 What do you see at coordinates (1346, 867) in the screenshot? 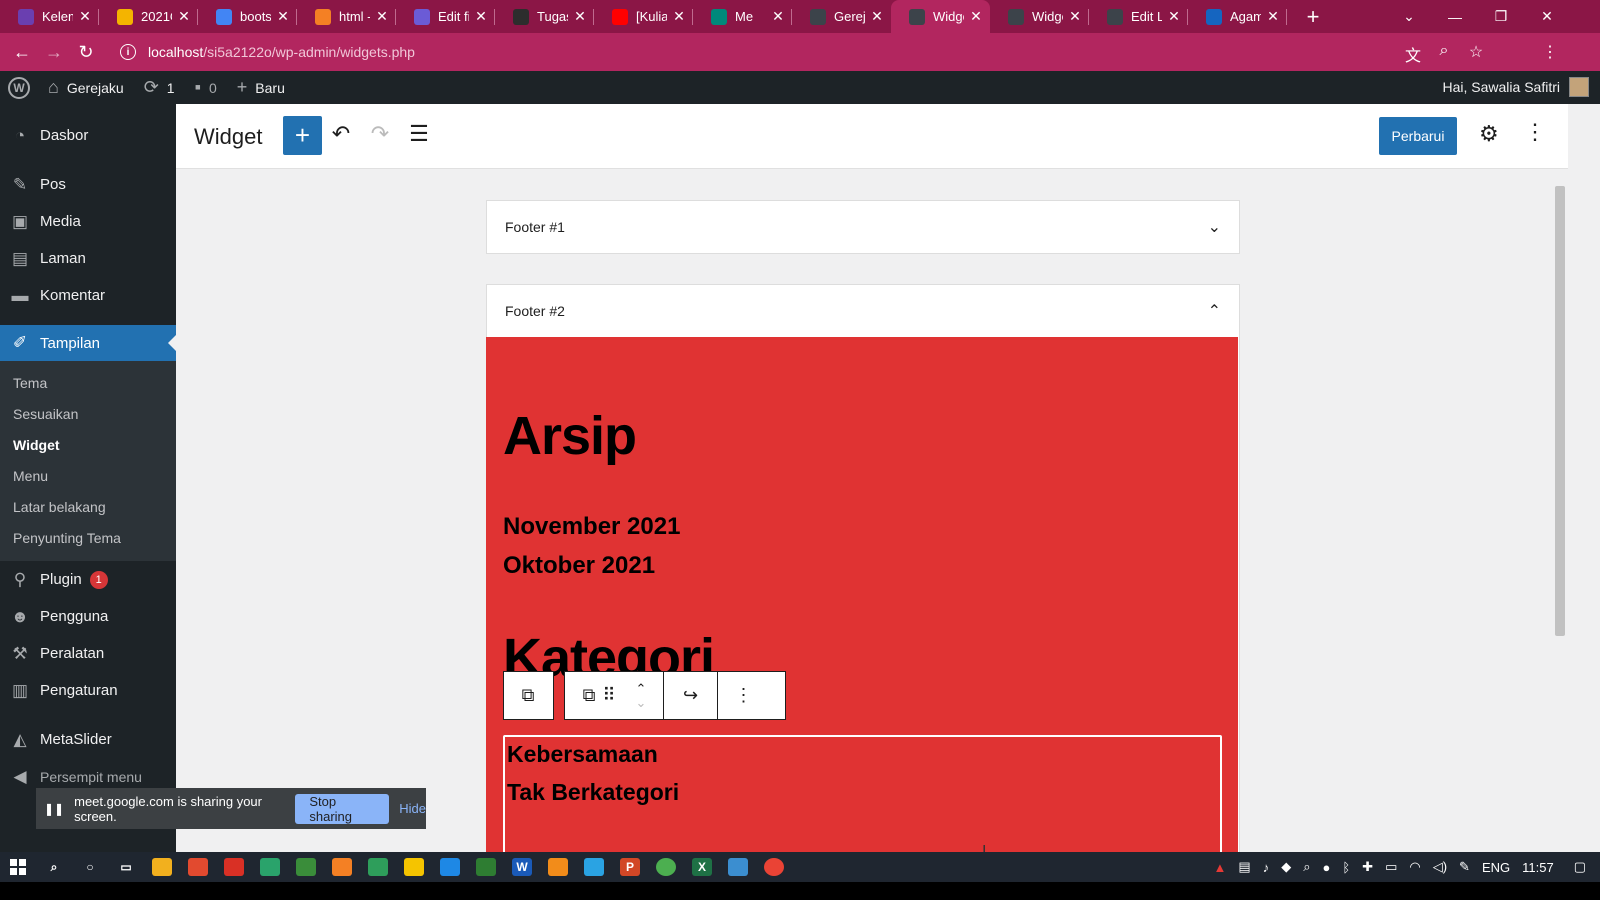
I see `bluetooth-icon: ᛒ` at bounding box center [1346, 867].